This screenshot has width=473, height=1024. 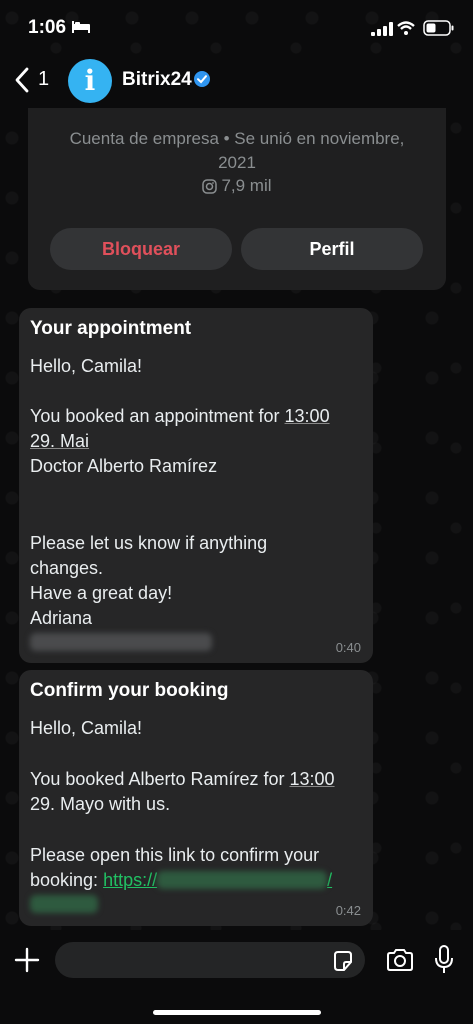 What do you see at coordinates (124, 466) in the screenshot?
I see `message-line: Doctor Alberto Ramírez` at bounding box center [124, 466].